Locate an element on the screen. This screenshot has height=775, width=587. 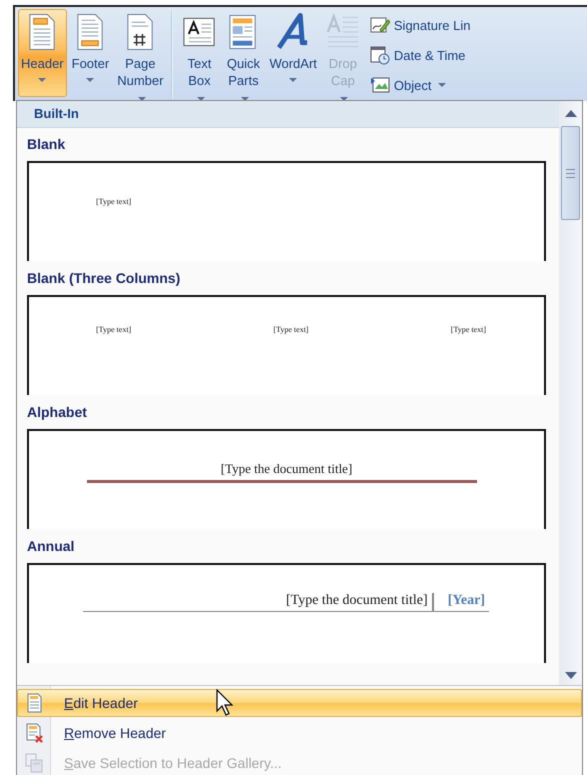
section-header: Built-In is located at coordinates (288, 114).